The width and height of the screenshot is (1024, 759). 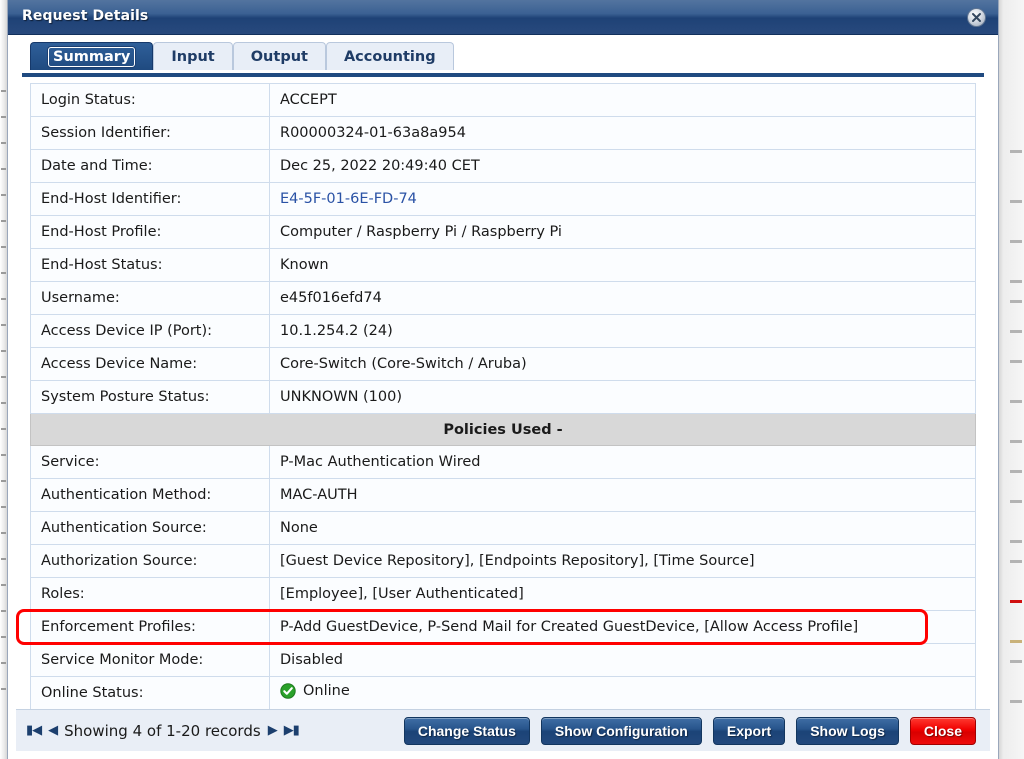 I want to click on row-value: Core-Switch (Core-Switch / Aruba), so click(x=622, y=364).